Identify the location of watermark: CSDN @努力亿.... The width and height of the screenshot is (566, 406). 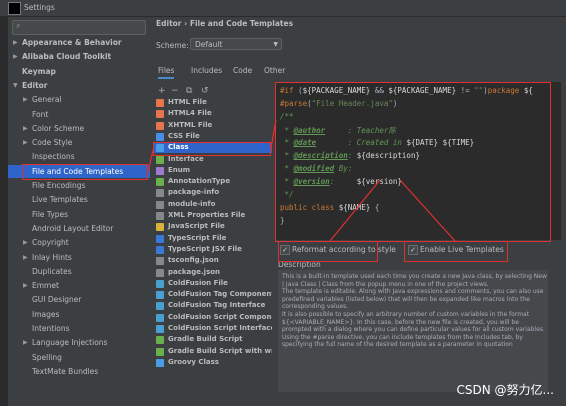
(505, 390).